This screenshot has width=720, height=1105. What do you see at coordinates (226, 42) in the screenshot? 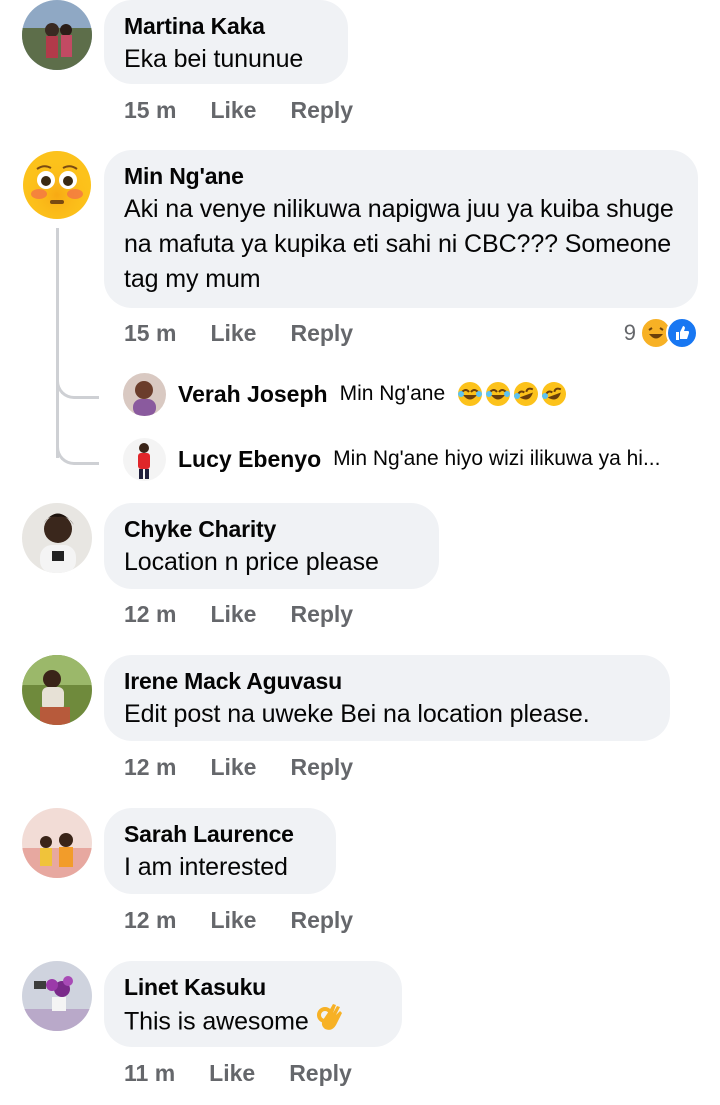
I see `comment-bubble: Martina Kaka Eka bei tununue` at bounding box center [226, 42].